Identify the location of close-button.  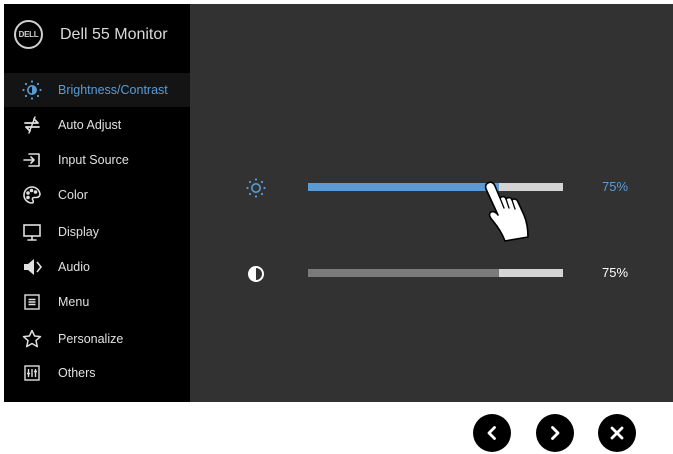
(617, 433).